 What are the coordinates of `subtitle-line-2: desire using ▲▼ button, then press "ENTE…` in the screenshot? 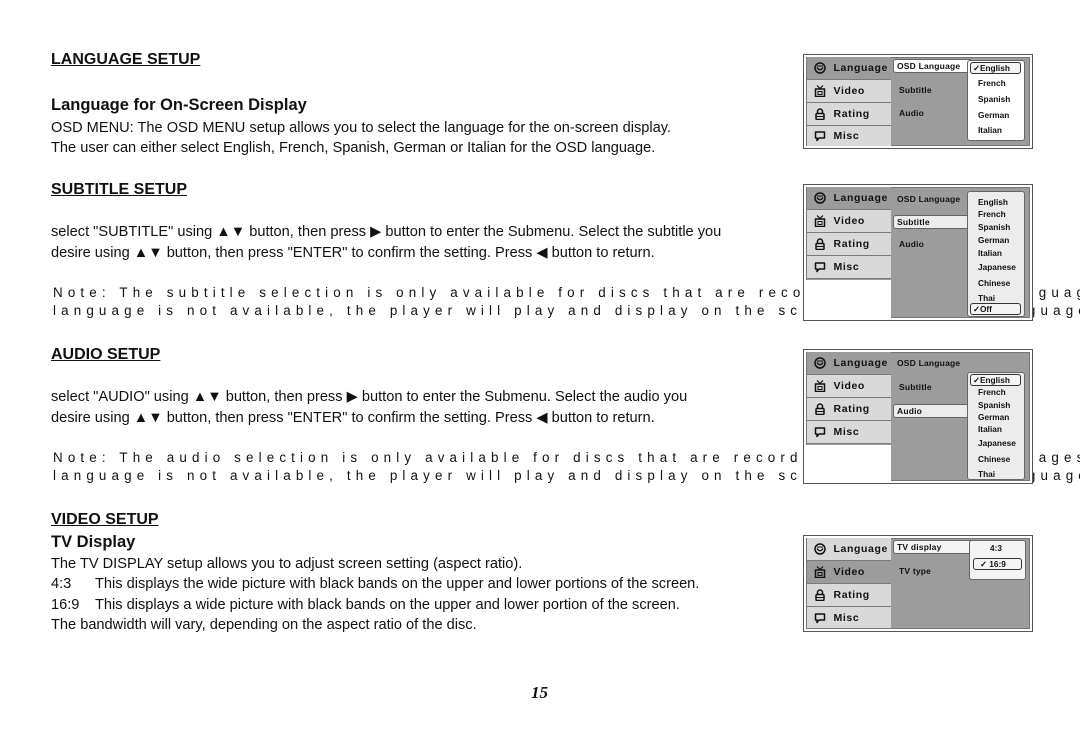 It's located at (353, 253).